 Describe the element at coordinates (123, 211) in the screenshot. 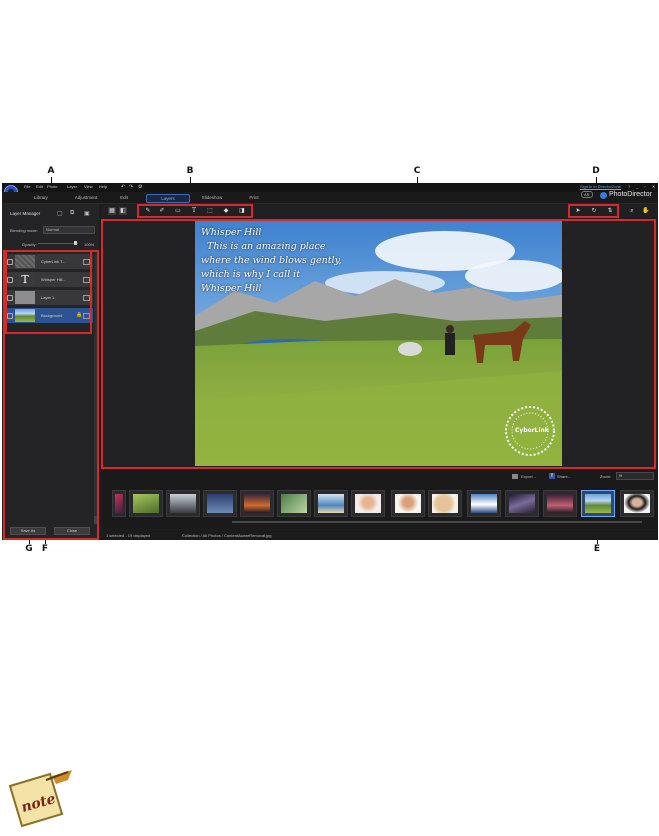

I see `compare-view-icon: ◧` at that location.